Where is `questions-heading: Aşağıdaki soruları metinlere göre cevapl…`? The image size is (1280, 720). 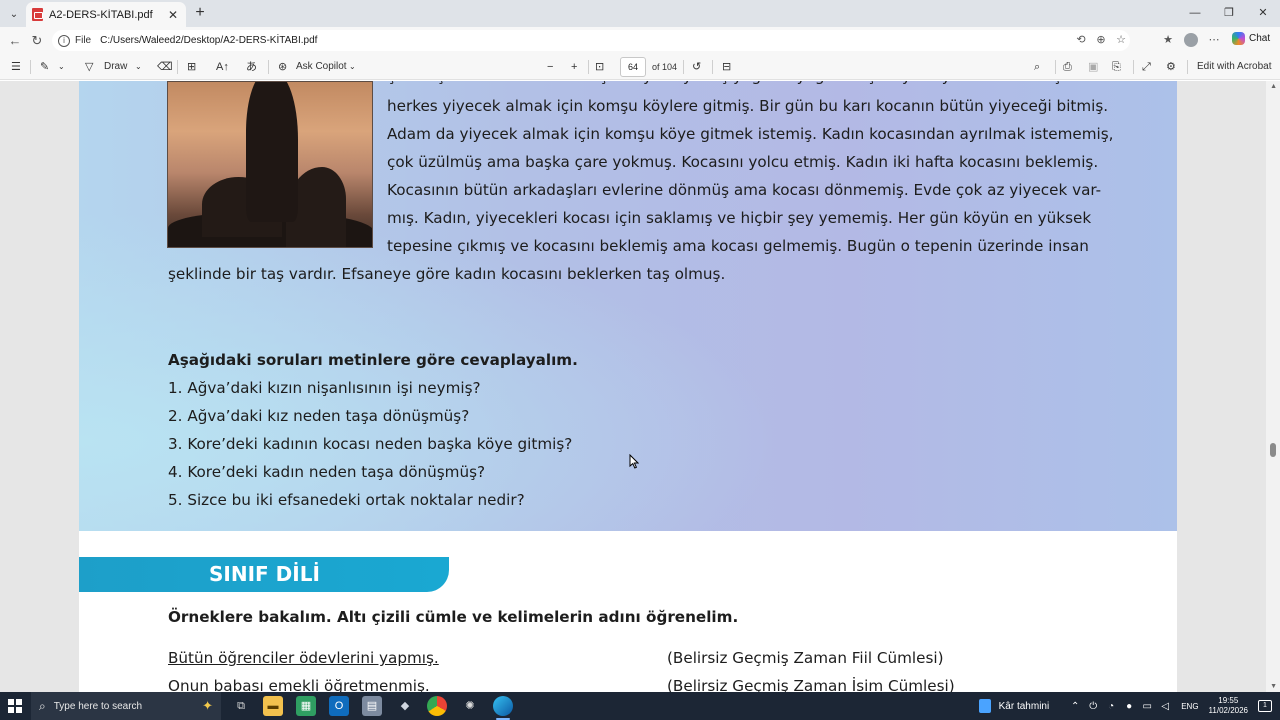
questions-heading: Aşağıdaki soruları metinlere göre cevapl… is located at coordinates (373, 360).